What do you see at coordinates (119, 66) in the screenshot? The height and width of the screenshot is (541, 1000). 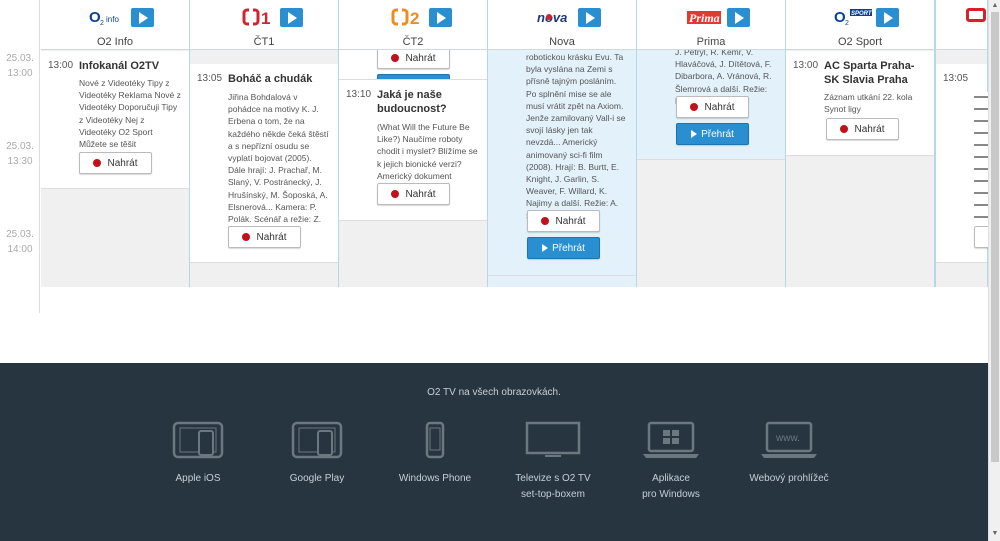 I see `program-title: Infokanál O2TV` at bounding box center [119, 66].